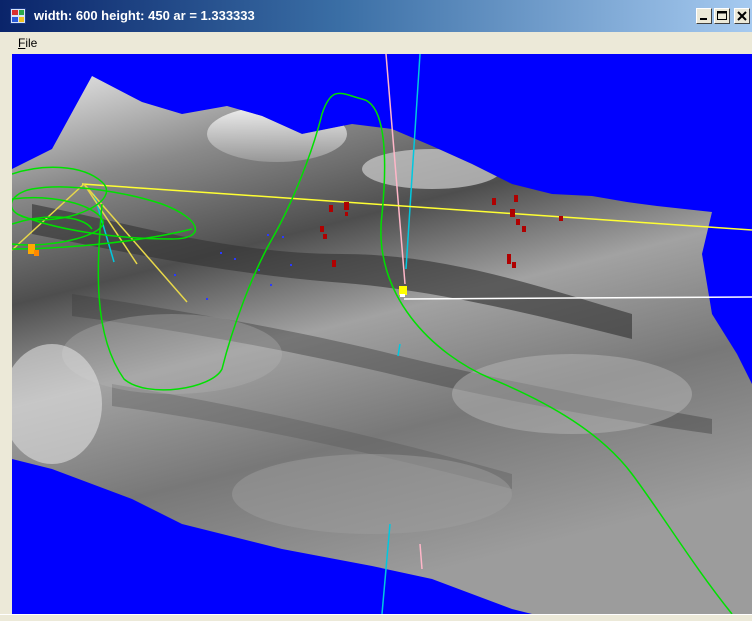 The width and height of the screenshot is (752, 621). What do you see at coordinates (18, 16) in the screenshot?
I see `window-app-icon` at bounding box center [18, 16].